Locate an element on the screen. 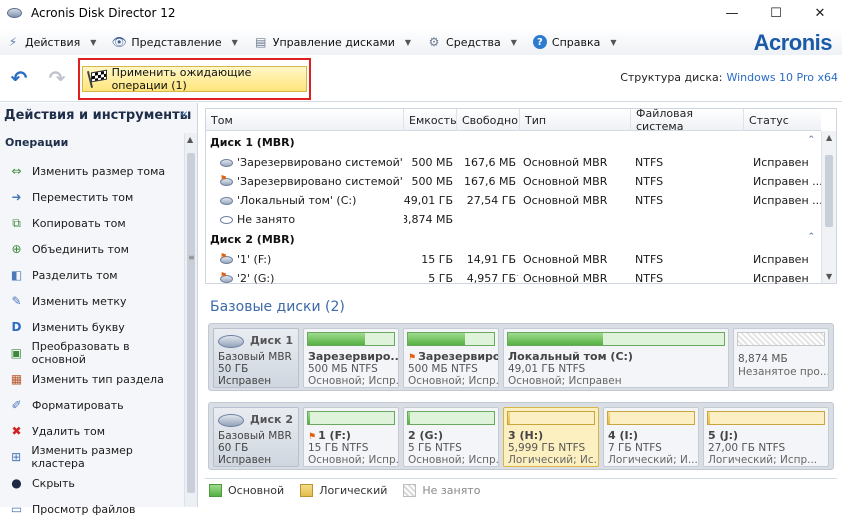 This screenshot has height=522, width=842. partition-name: 1 (F:) is located at coordinates (334, 435).